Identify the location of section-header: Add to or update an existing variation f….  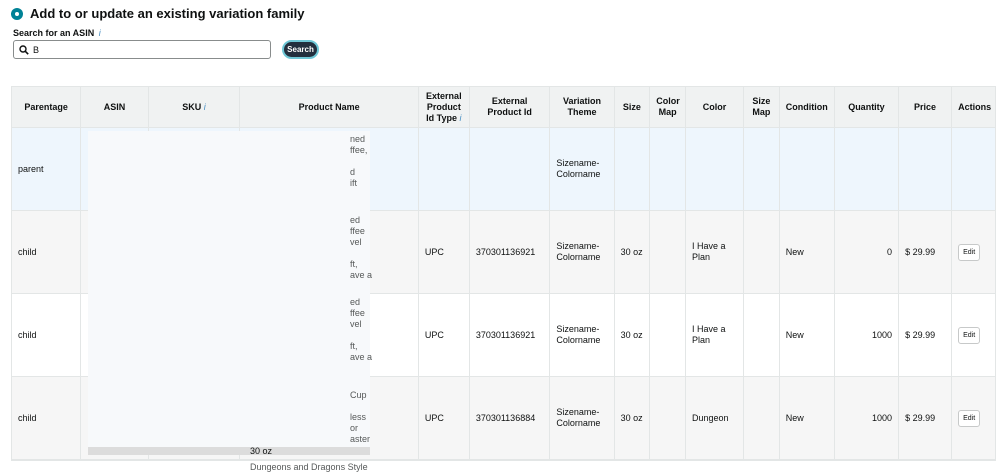
(158, 13).